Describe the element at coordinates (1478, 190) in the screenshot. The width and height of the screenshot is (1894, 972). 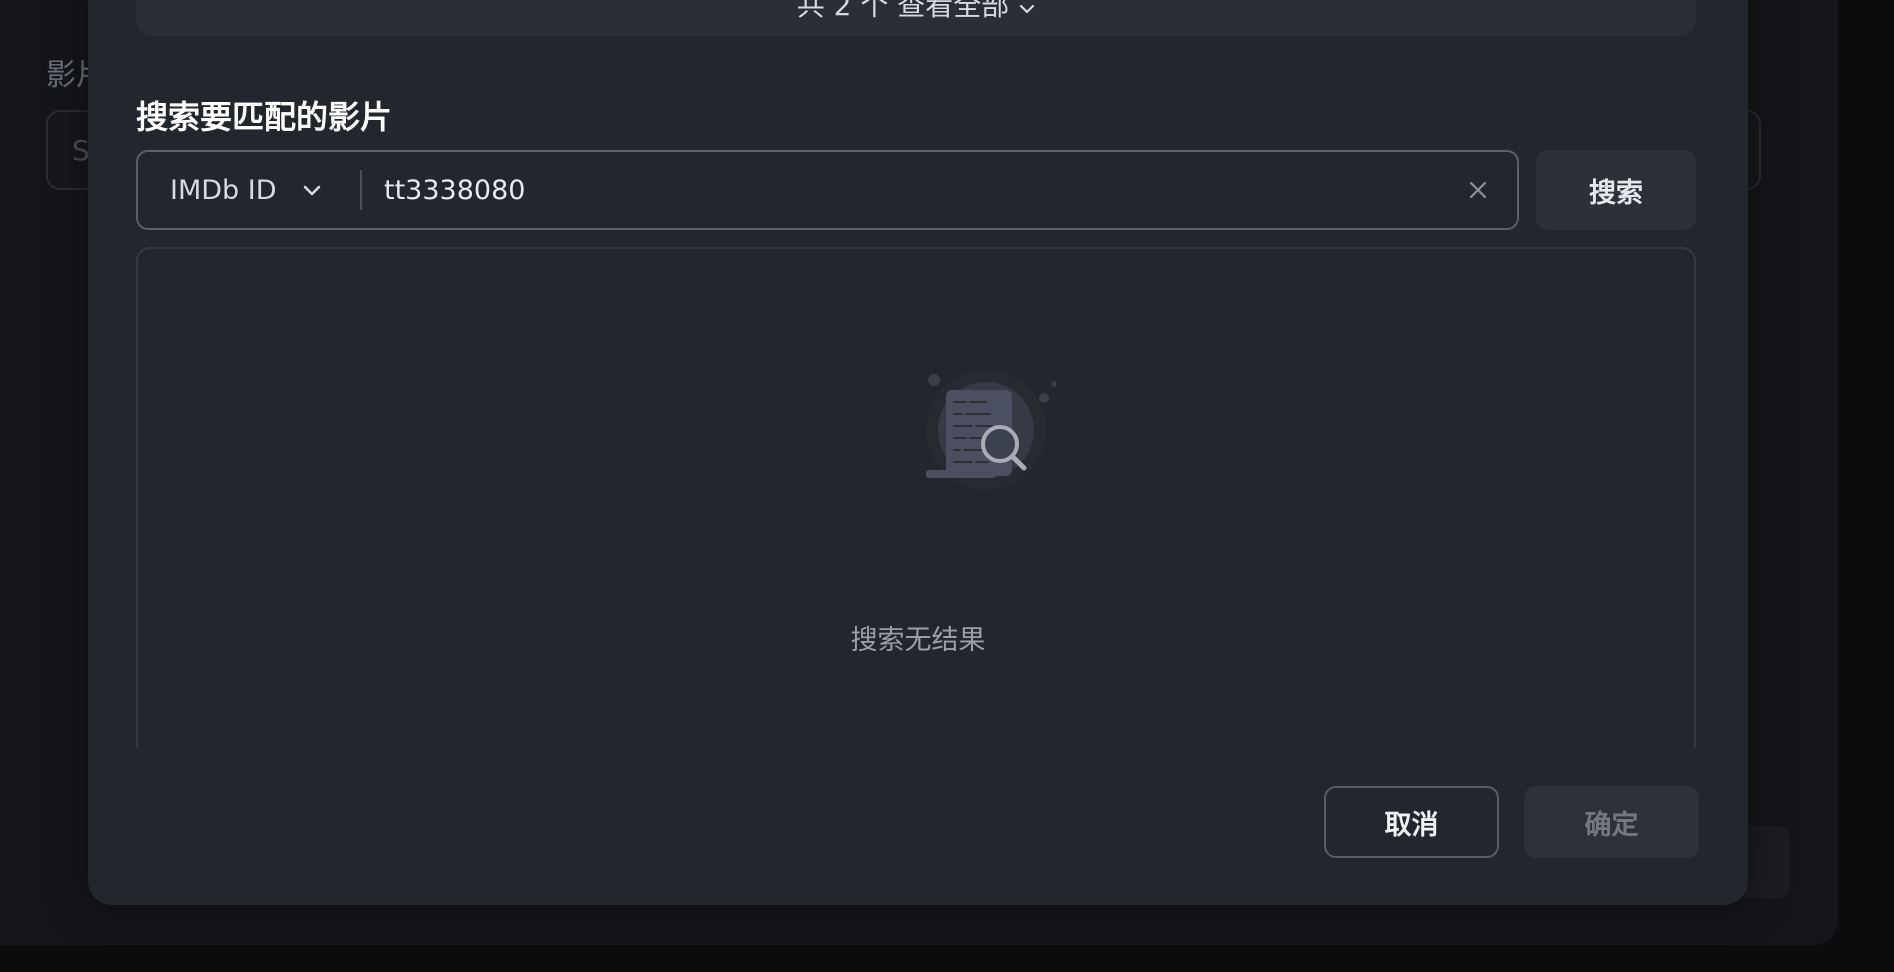
I see `close-icon` at that location.